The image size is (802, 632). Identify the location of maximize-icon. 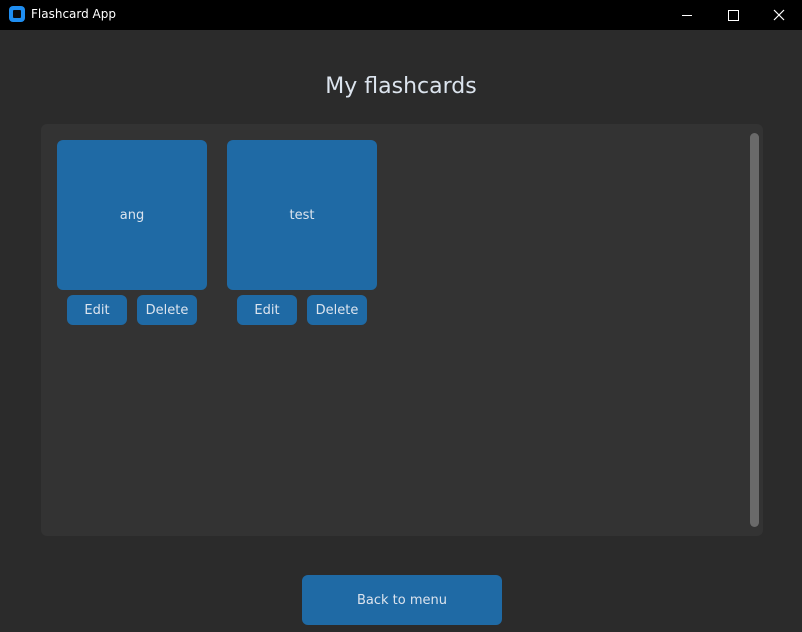
(733, 15).